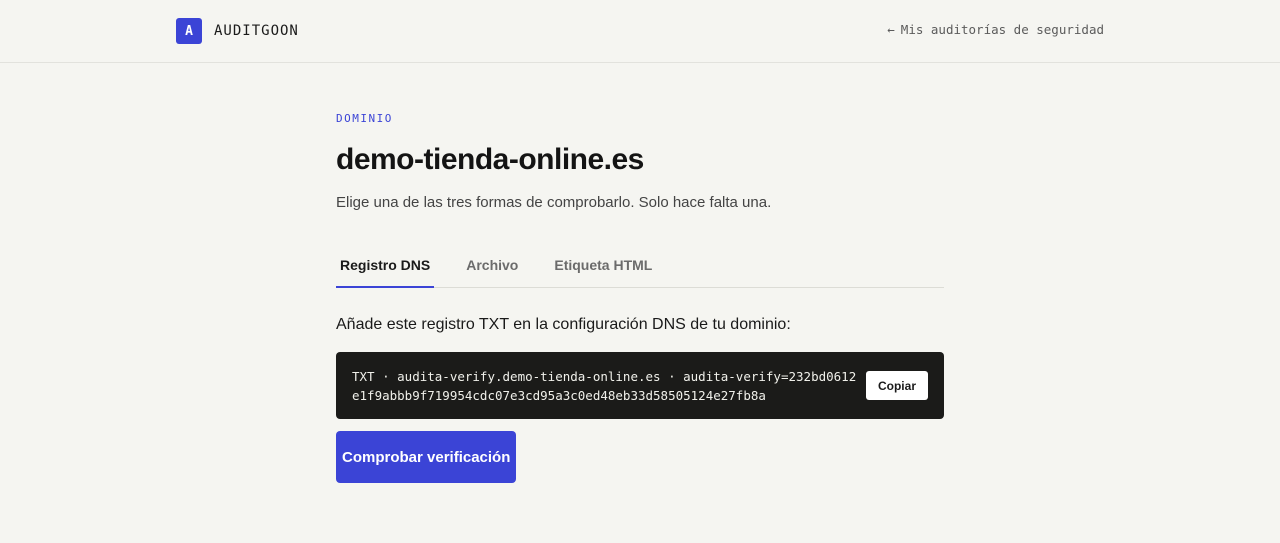 The image size is (1280, 543). I want to click on back-to-audits-link: ← Mis auditorías de seguridad, so click(995, 29).